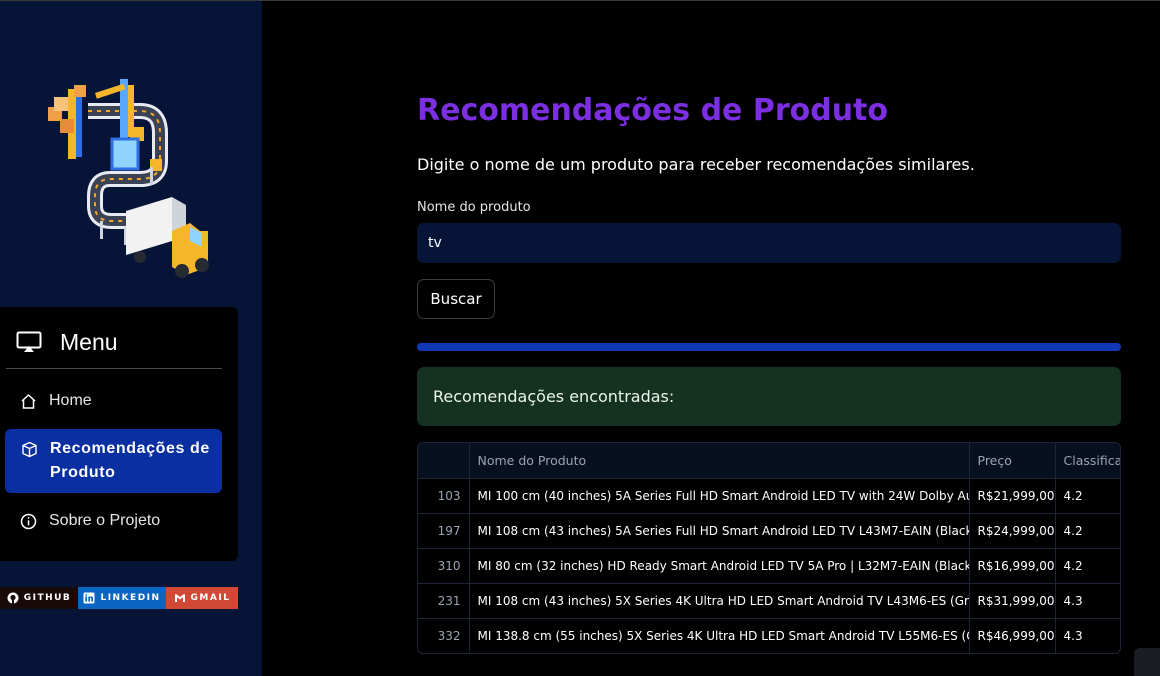  What do you see at coordinates (179, 598) in the screenshot?
I see `gmail-icon` at bounding box center [179, 598].